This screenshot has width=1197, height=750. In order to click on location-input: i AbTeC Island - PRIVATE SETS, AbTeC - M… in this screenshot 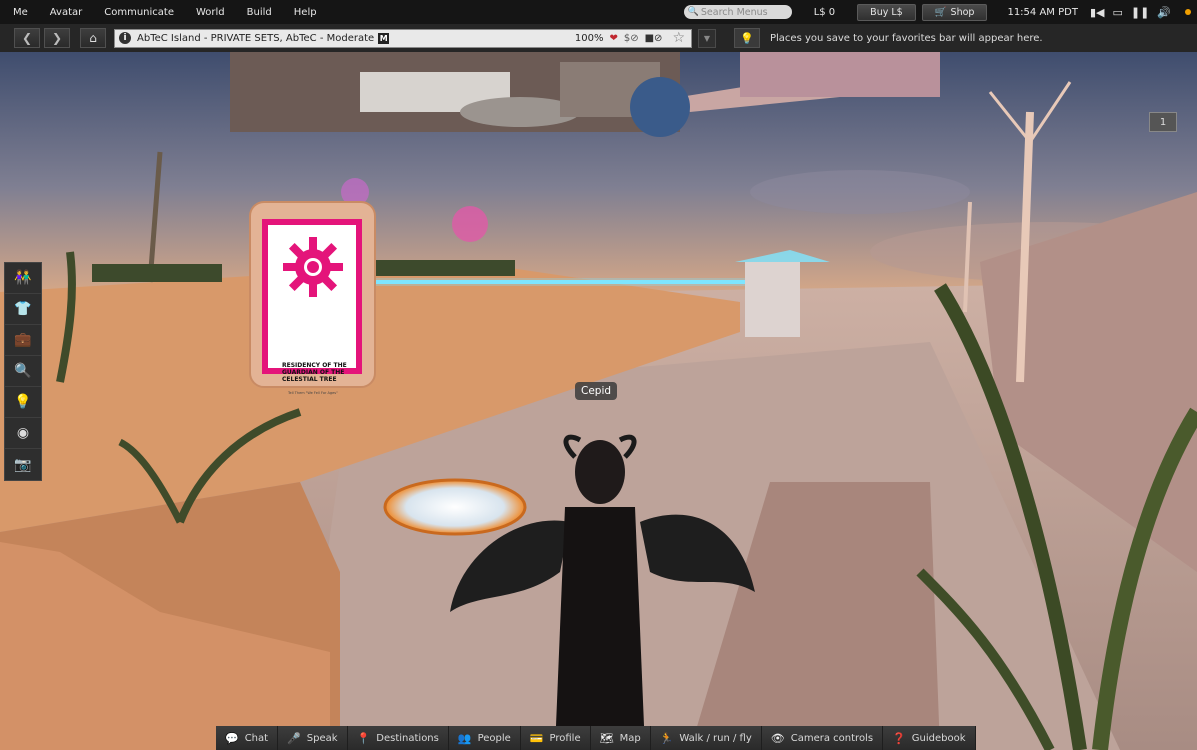, I will do `click(403, 38)`.